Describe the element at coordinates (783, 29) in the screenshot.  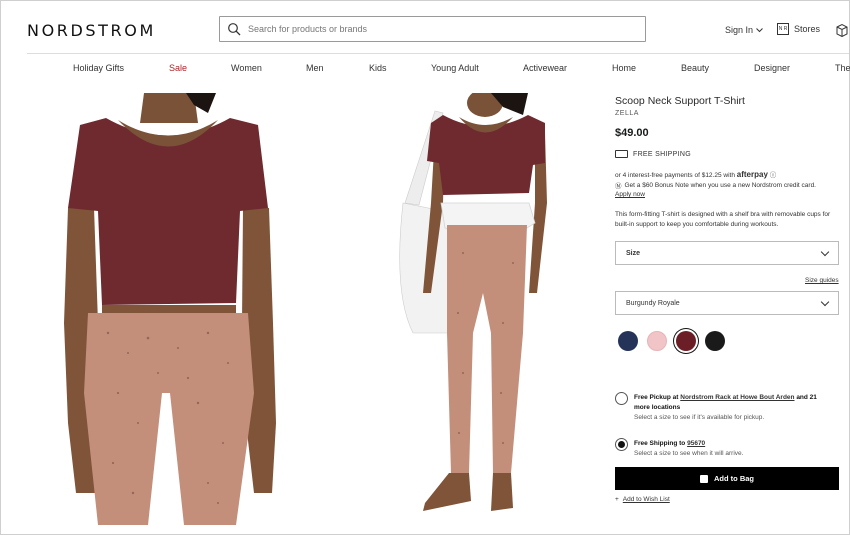
I see `store-icon: N R` at that location.